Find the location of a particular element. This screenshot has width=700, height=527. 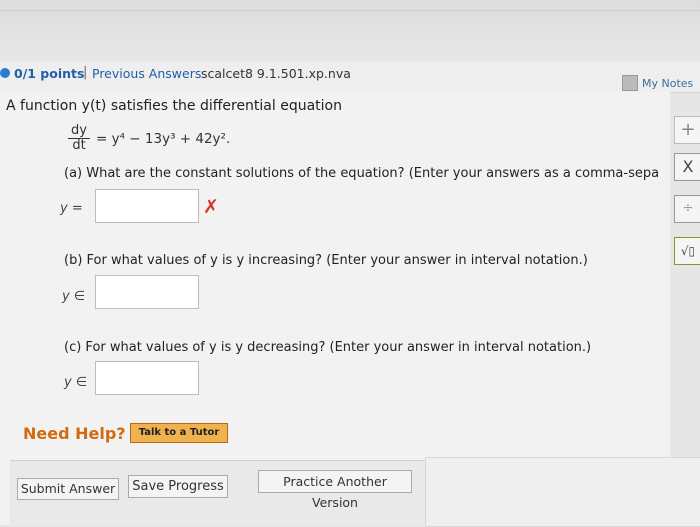

save-progress-button: Save Progress is located at coordinates (178, 486).